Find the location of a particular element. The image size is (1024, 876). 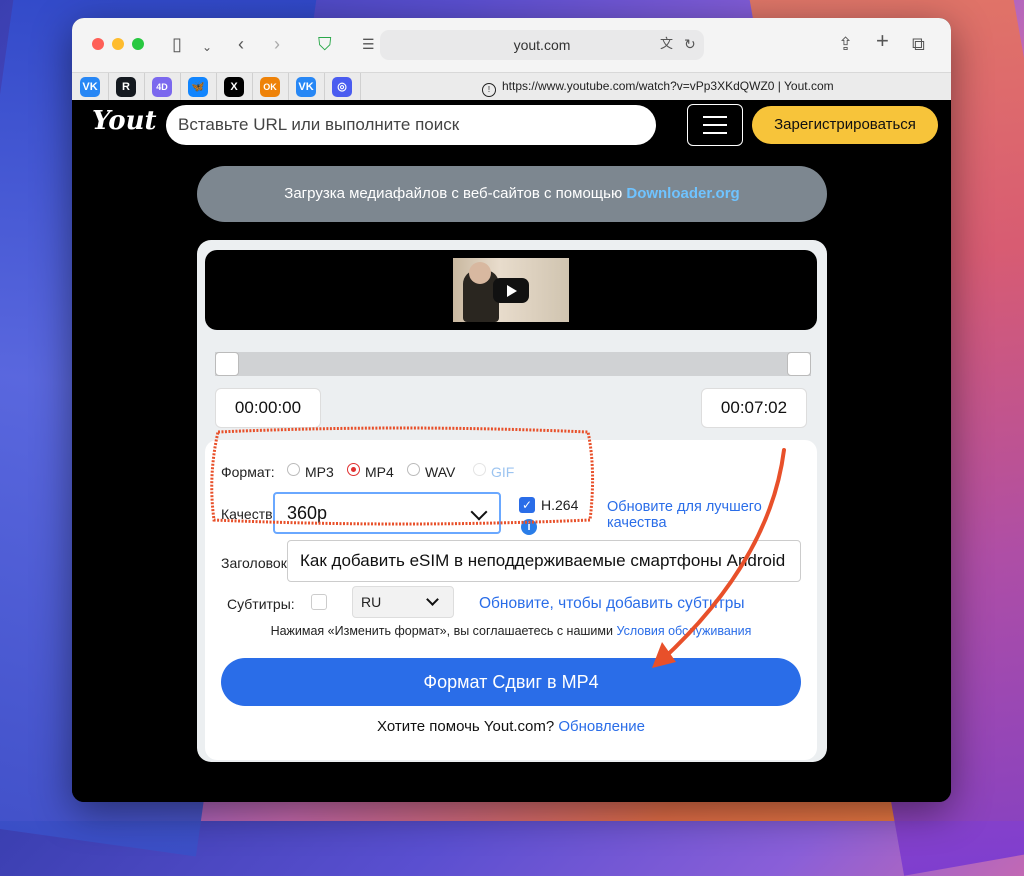

end-time-input: 00:07:02 is located at coordinates (754, 408).